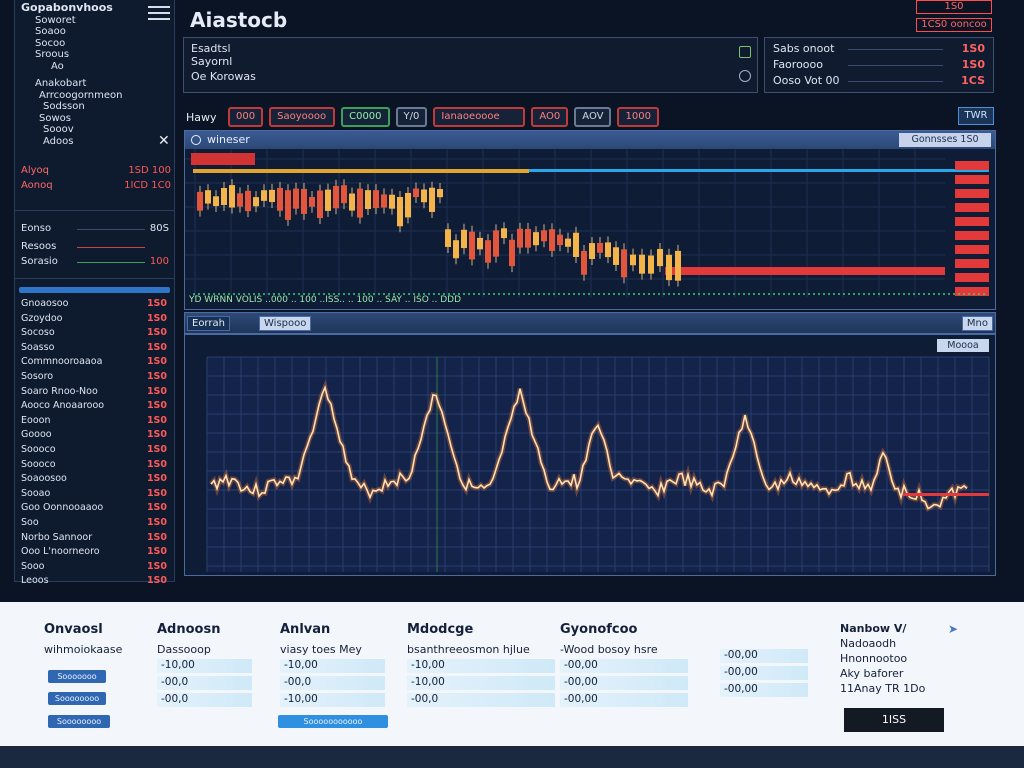 The width and height of the screenshot is (1024, 768). I want to click on toolbar-button: AOV, so click(593, 117).